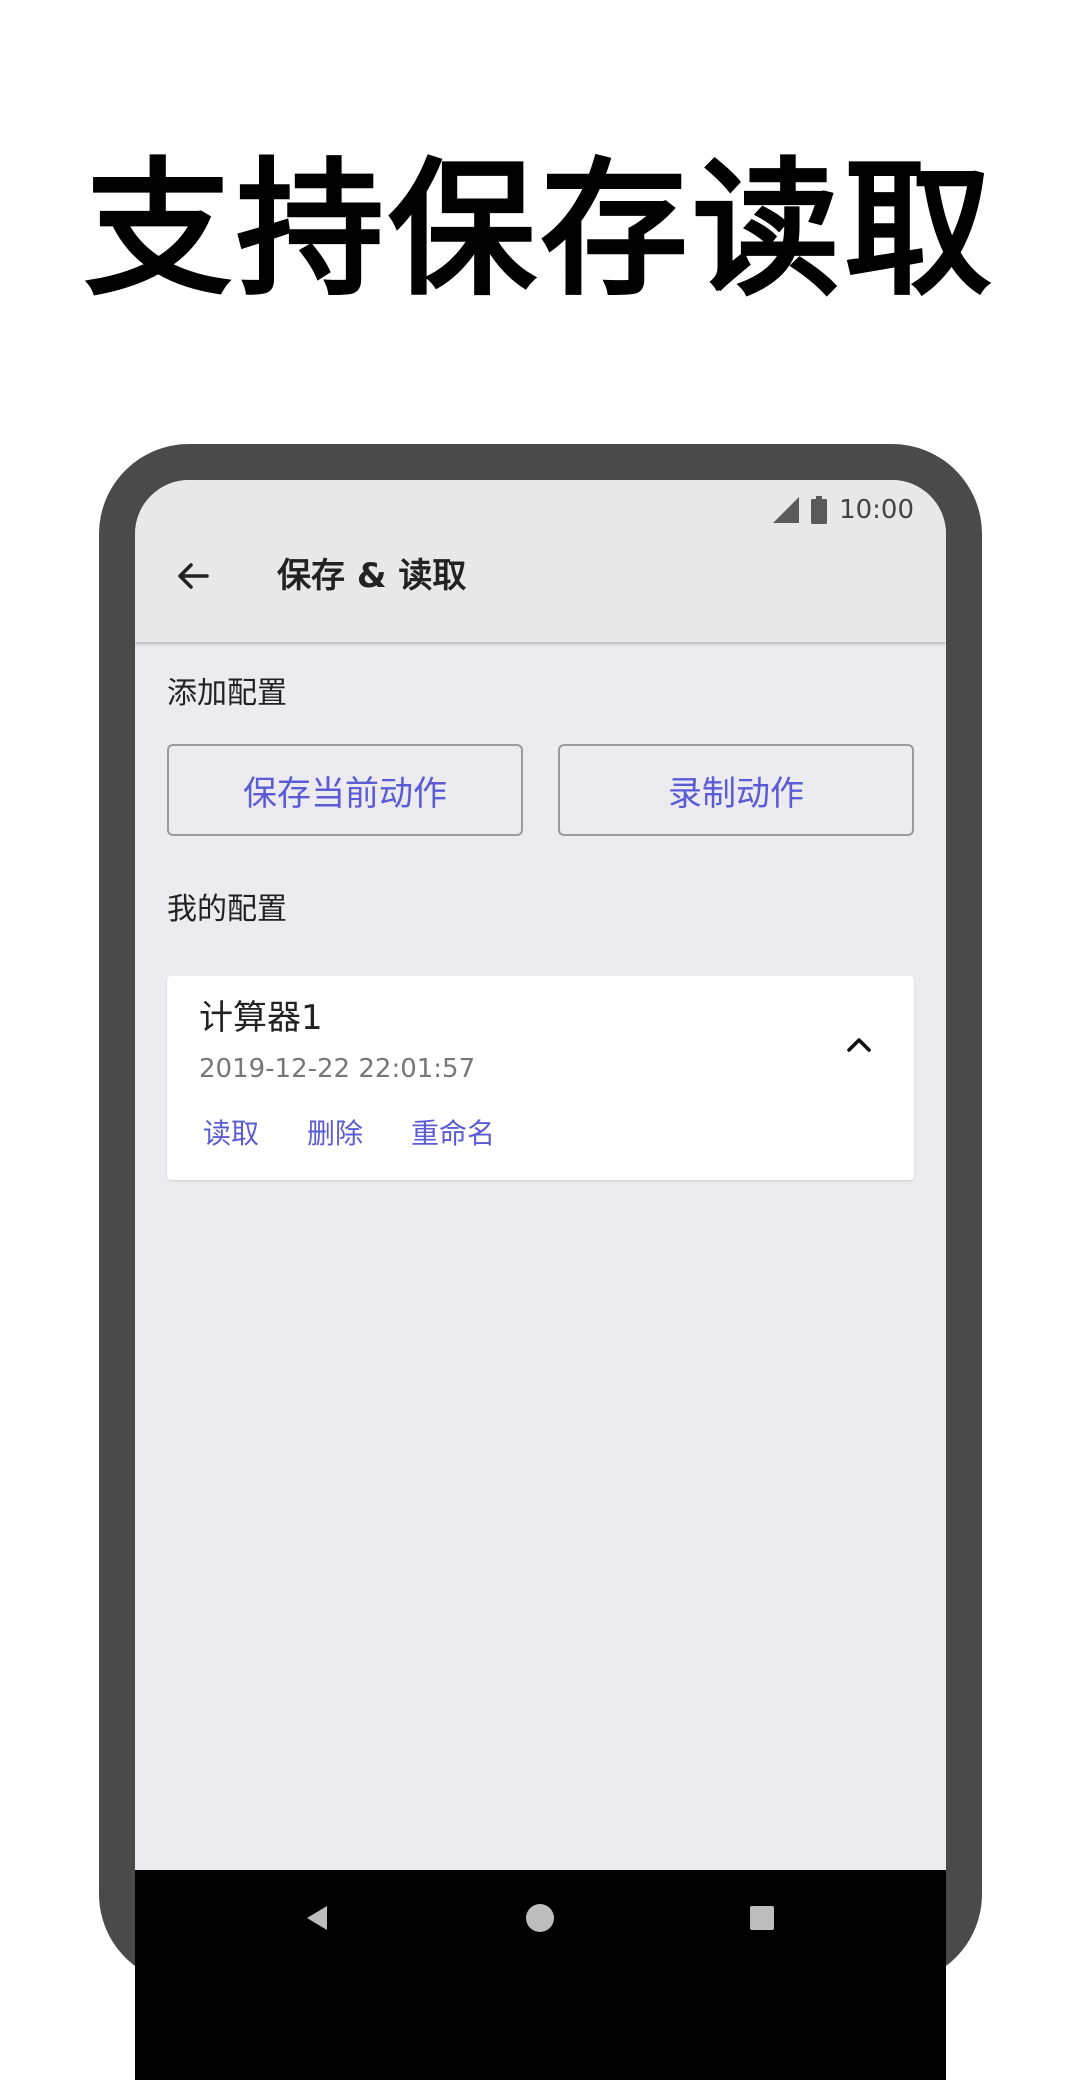 The image size is (1080, 2080). Describe the element at coordinates (335, 1134) in the screenshot. I see `delete-config-button: 删除` at that location.